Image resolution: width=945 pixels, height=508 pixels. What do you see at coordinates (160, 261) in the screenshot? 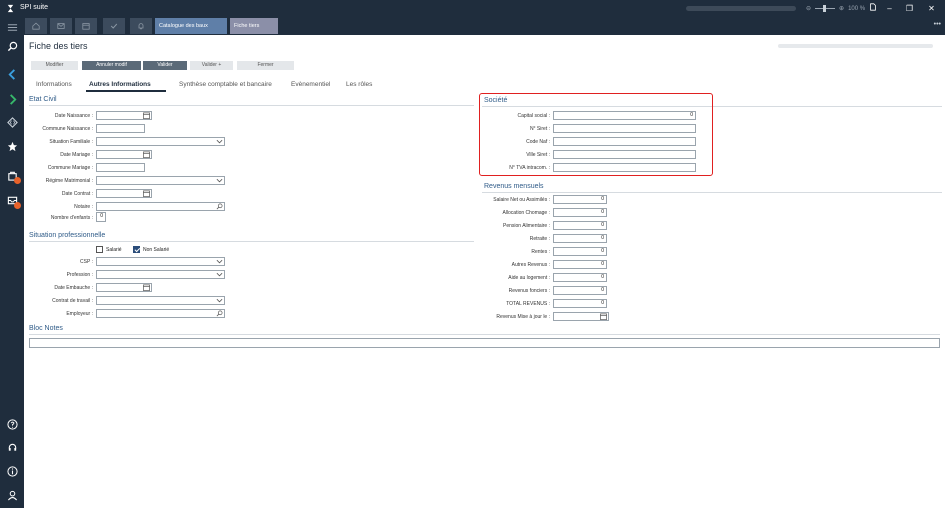
I see `csp-select` at bounding box center [160, 261].